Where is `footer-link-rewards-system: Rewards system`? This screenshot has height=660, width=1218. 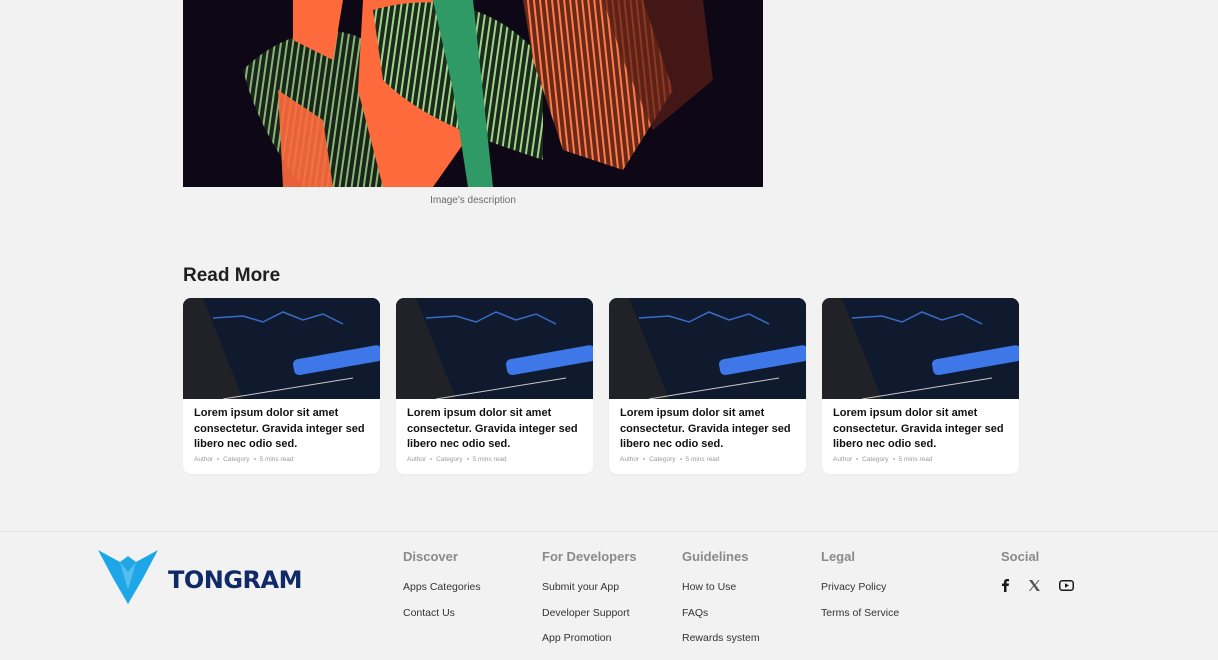
footer-link-rewards-system: Rewards system is located at coordinates (721, 638).